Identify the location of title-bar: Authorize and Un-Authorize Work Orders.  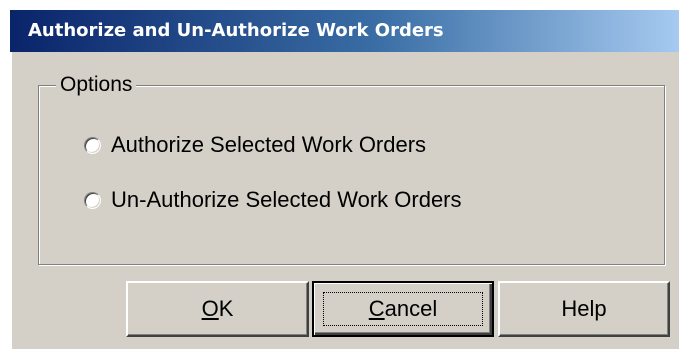
(344, 31).